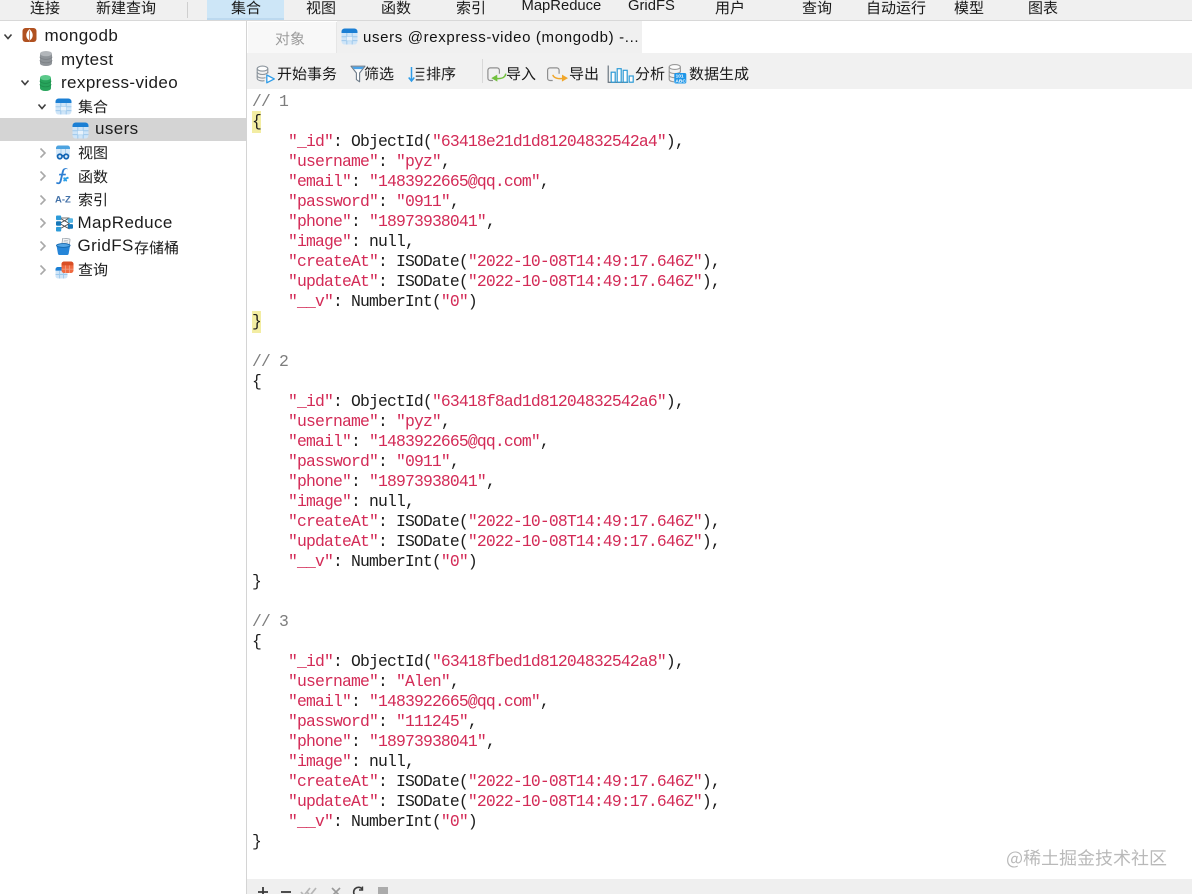  What do you see at coordinates (63, 200) in the screenshot?
I see `svg-text: A-Z` at bounding box center [63, 200].